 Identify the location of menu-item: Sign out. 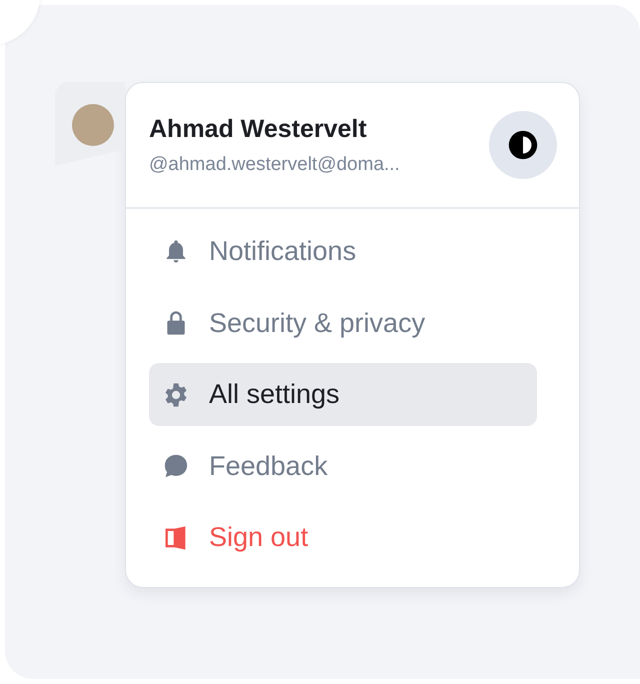
(343, 537).